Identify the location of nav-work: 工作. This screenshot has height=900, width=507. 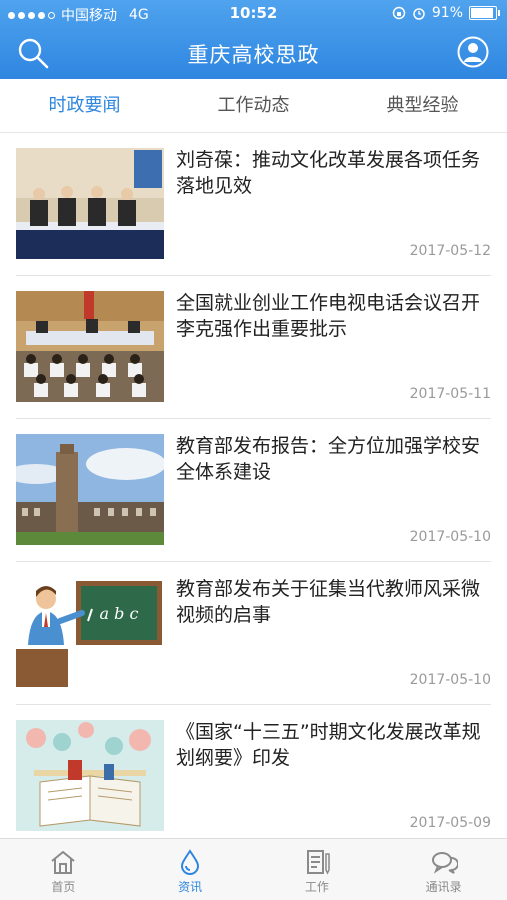
(317, 869).